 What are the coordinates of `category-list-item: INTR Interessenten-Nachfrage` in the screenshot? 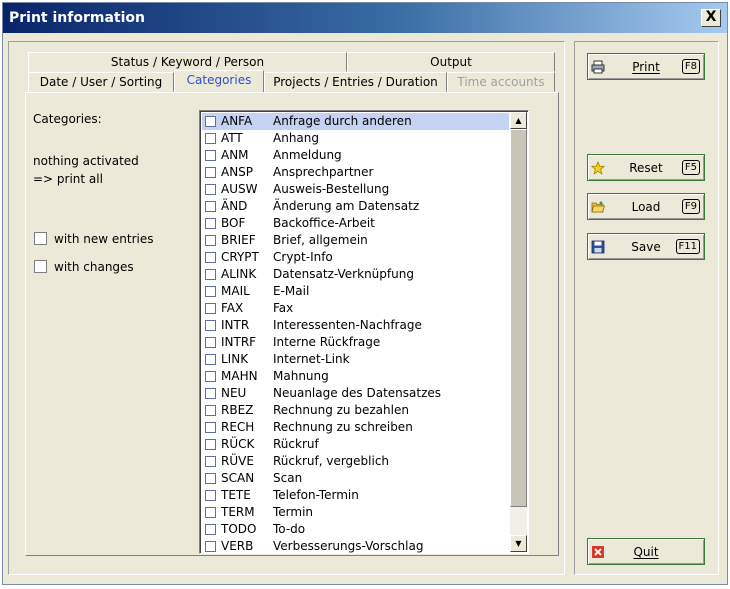 It's located at (355, 325).